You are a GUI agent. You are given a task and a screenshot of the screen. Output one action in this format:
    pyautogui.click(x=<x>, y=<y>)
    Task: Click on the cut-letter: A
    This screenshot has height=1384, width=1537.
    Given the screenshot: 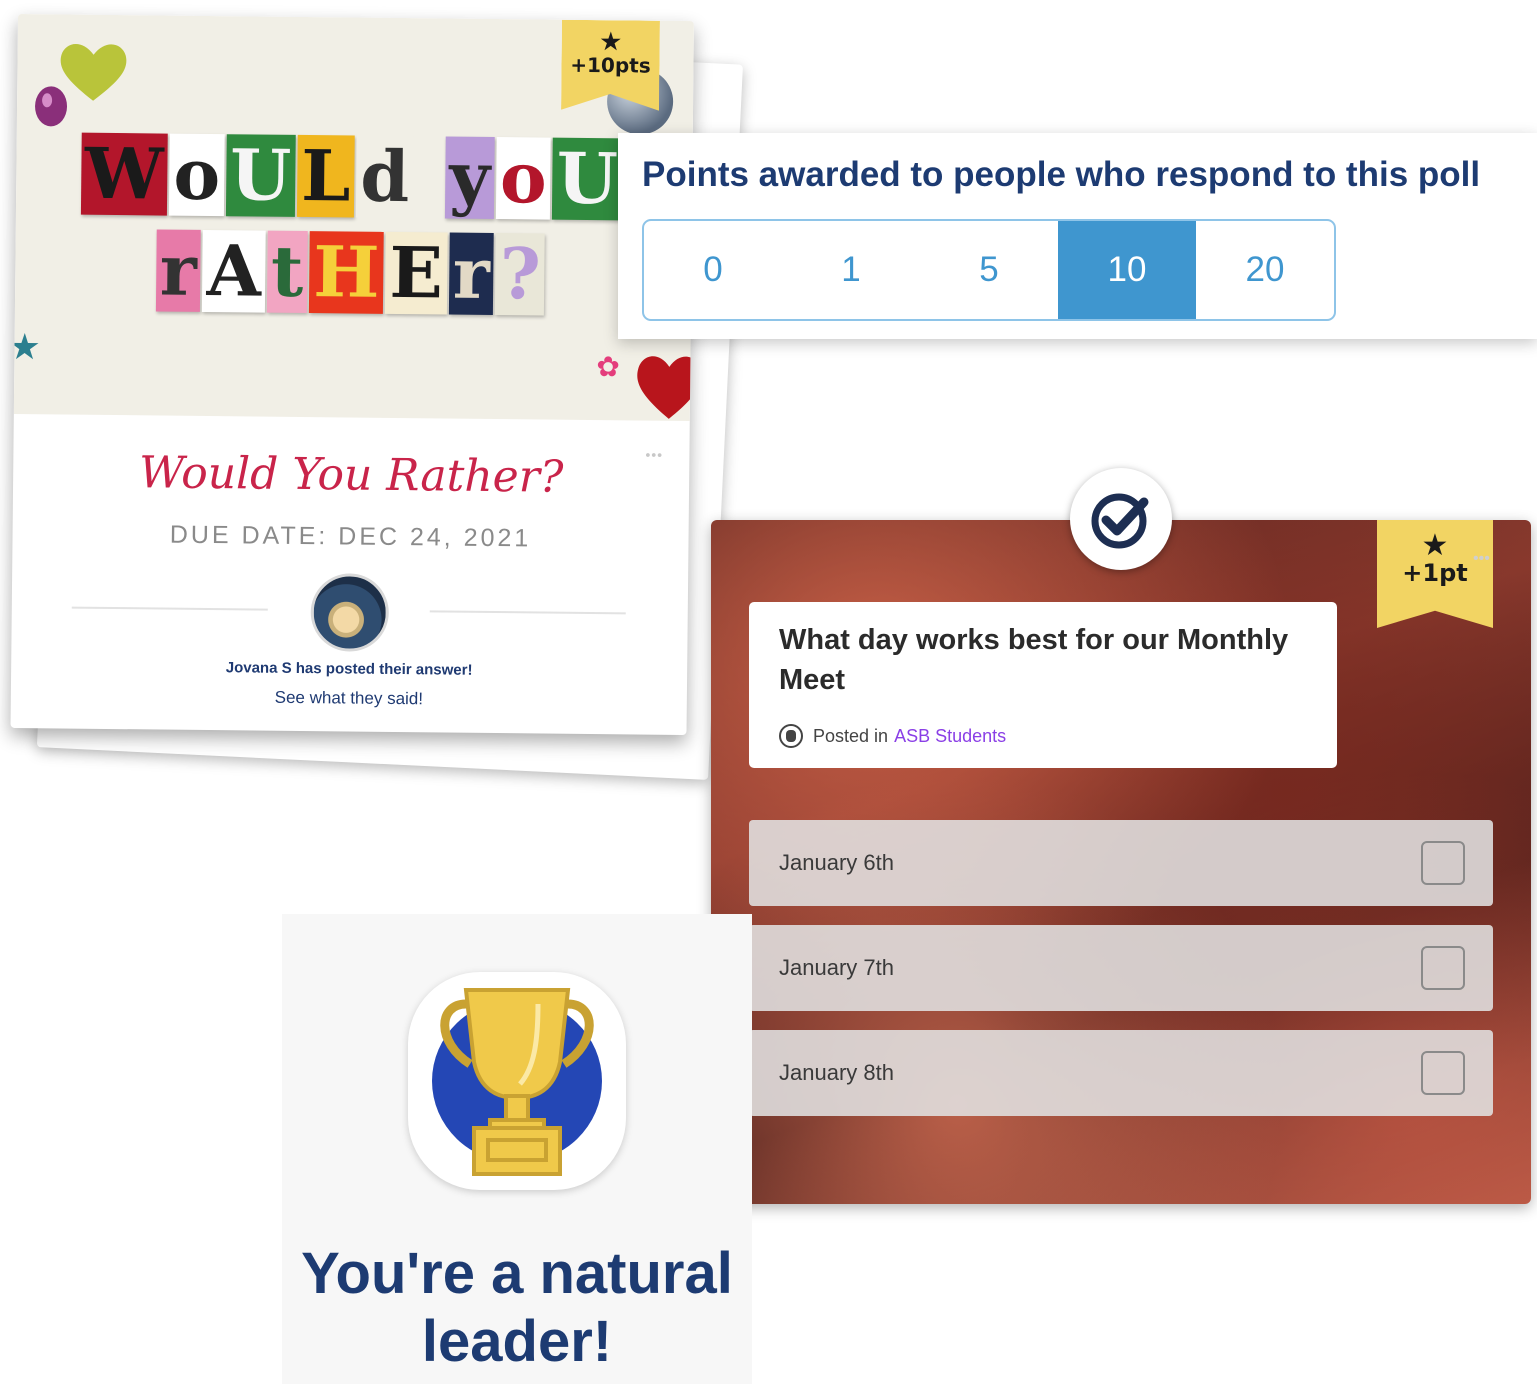 What is the action you would take?
    pyautogui.click(x=234, y=271)
    